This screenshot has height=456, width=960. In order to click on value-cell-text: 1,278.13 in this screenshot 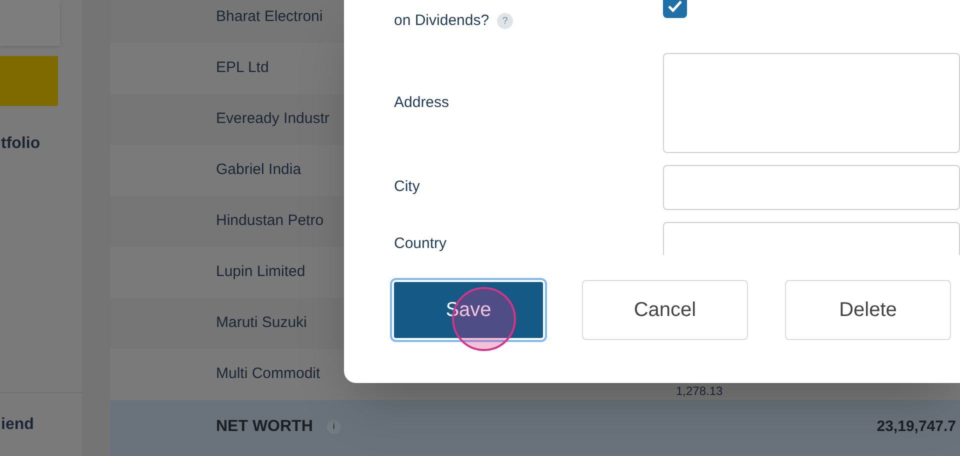, I will do `click(699, 391)`.